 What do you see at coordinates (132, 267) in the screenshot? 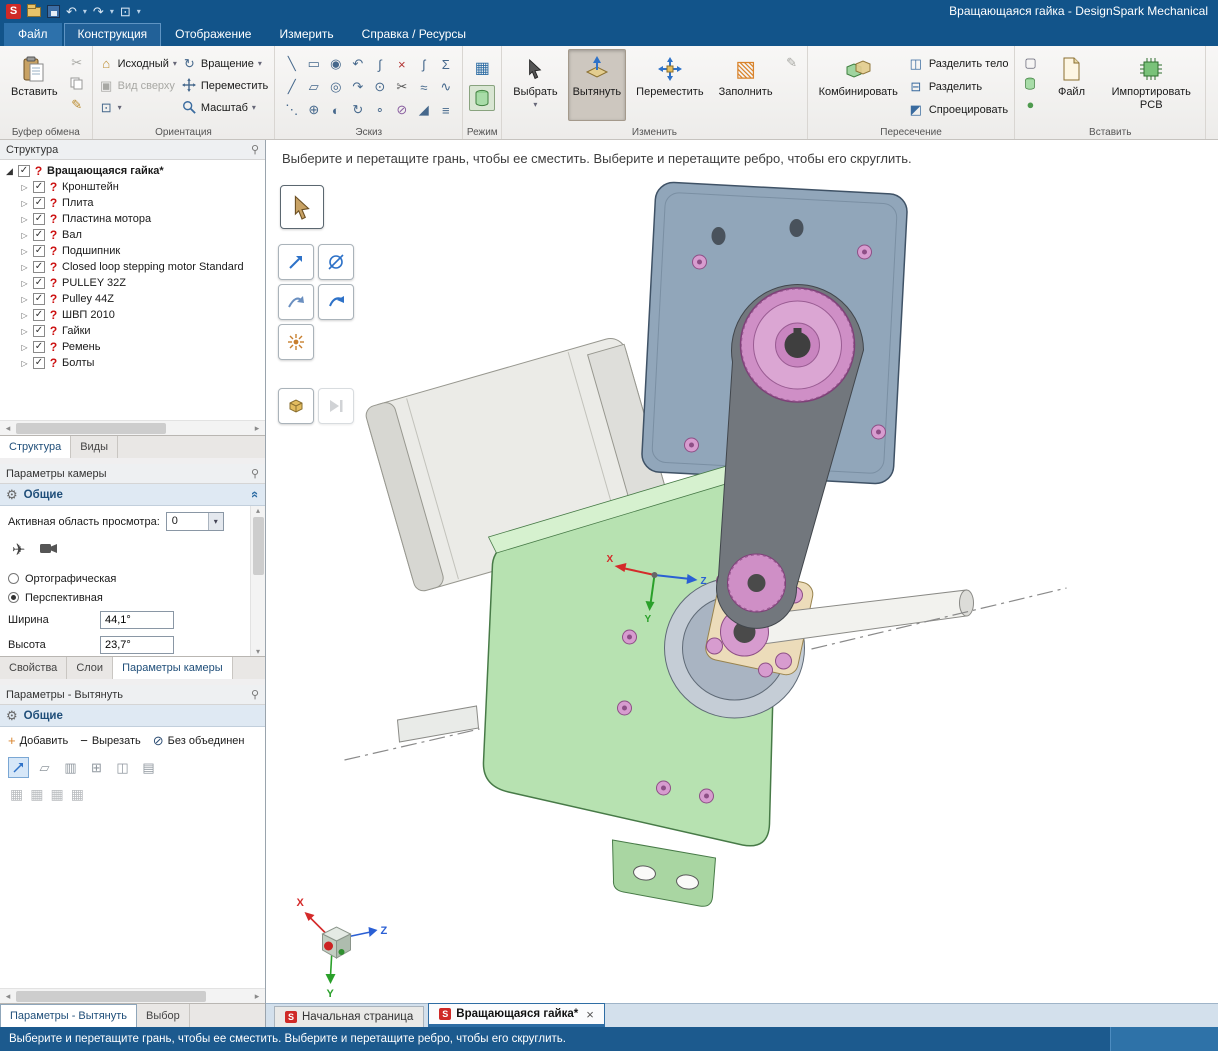
I see `tree-item: ▷ ✓? Closed loop stepping motor Standard` at bounding box center [132, 267].